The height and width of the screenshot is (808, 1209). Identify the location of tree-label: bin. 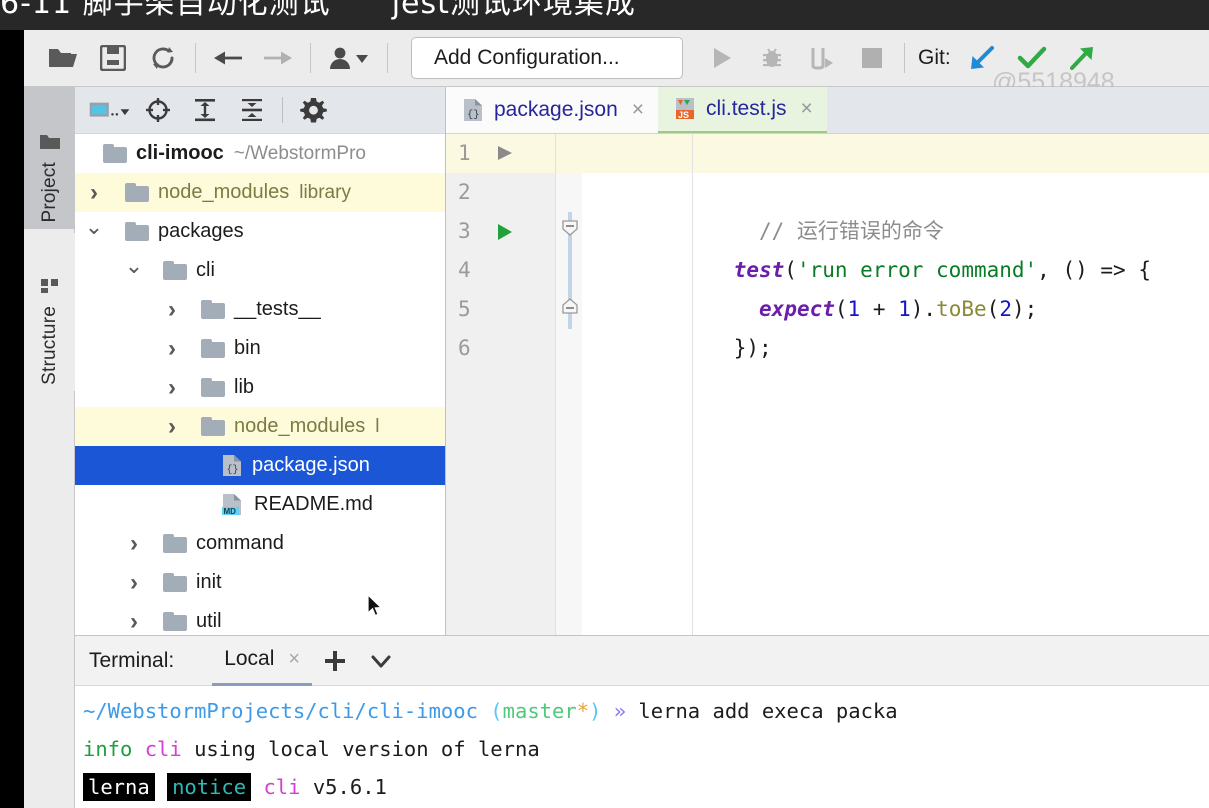
(247, 348).